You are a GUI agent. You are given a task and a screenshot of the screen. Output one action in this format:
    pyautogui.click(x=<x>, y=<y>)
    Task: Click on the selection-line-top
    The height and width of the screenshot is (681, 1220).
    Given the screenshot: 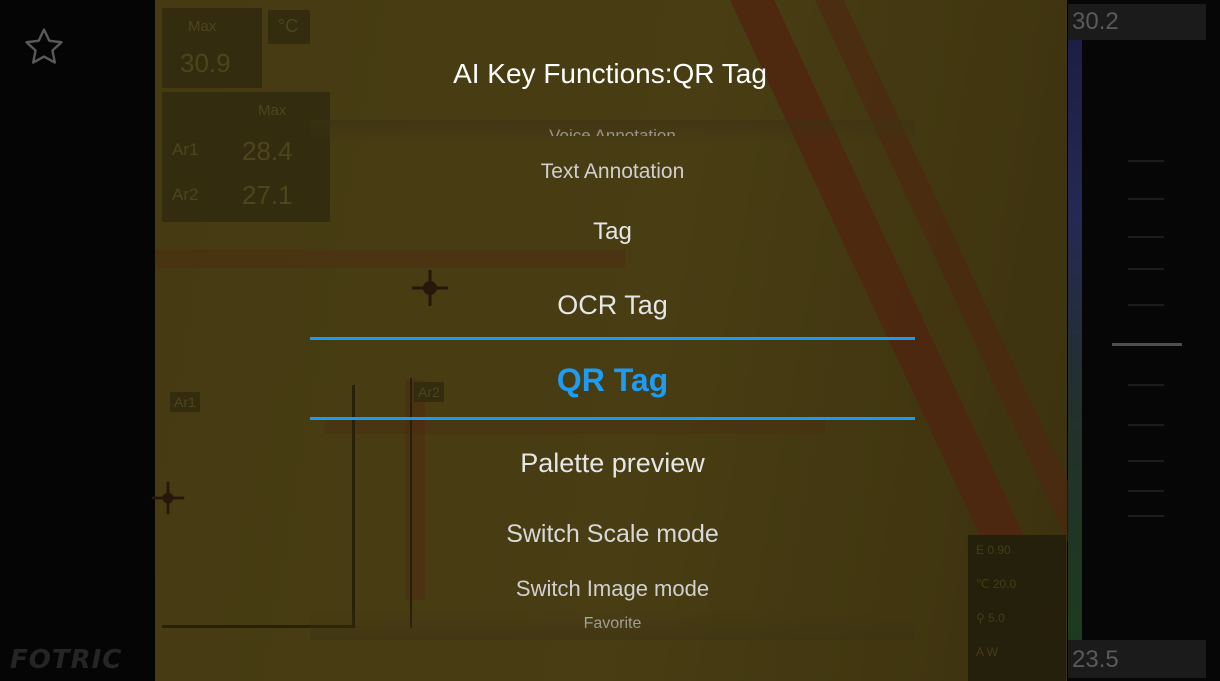 What is the action you would take?
    pyautogui.click(x=612, y=338)
    